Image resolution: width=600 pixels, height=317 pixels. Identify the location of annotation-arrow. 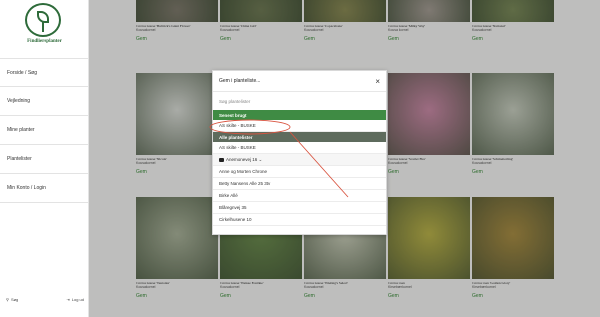
(319, 164).